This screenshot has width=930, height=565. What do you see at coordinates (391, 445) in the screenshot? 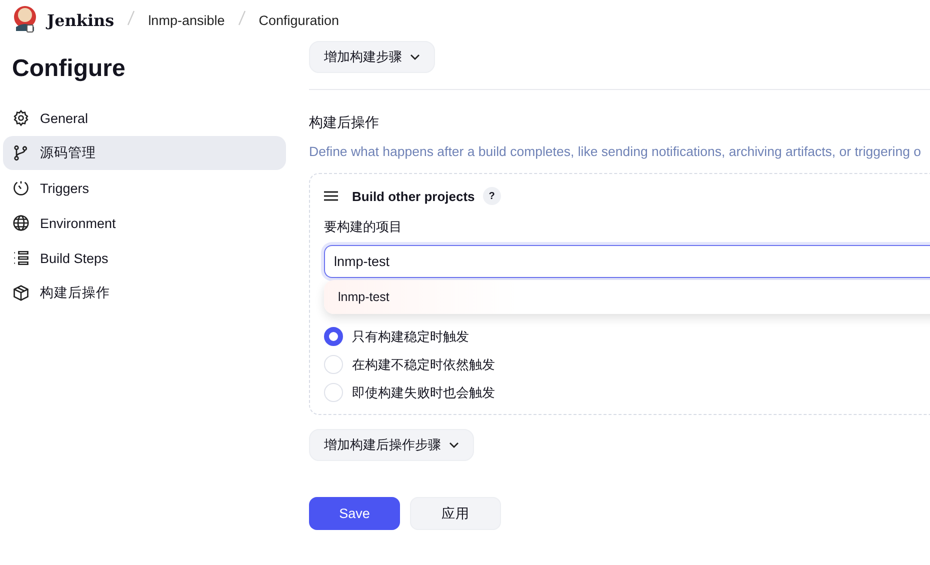
I see `add-post-build-step-button: 增加构建后操作步骤` at bounding box center [391, 445].